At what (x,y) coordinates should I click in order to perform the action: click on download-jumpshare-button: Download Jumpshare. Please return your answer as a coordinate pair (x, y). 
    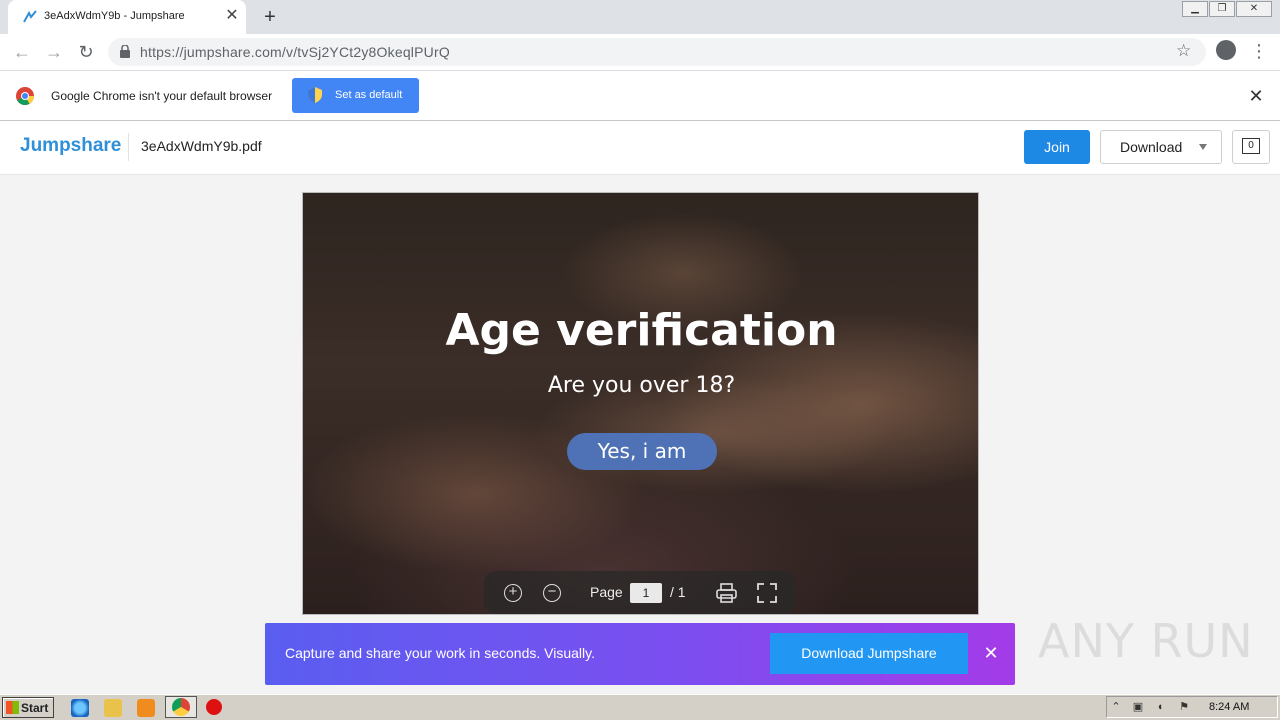
    Looking at the image, I should click on (869, 653).